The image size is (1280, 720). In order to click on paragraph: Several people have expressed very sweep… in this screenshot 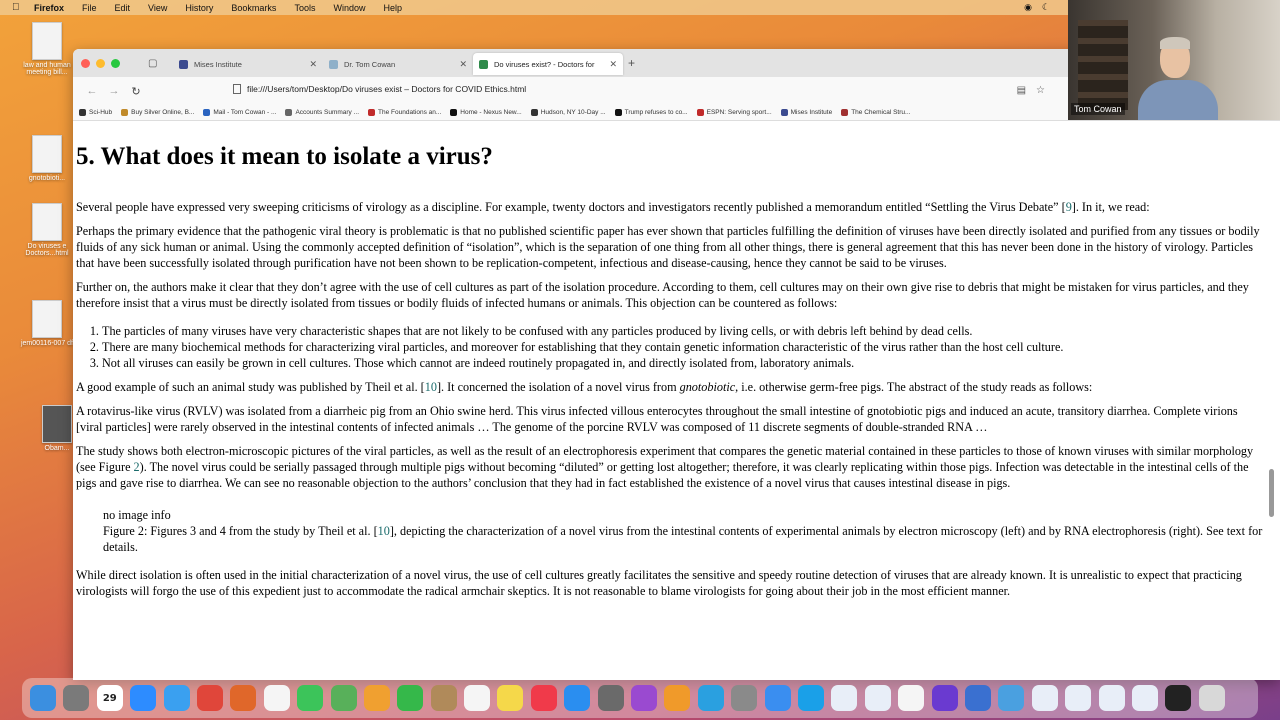, I will do `click(613, 207)`.